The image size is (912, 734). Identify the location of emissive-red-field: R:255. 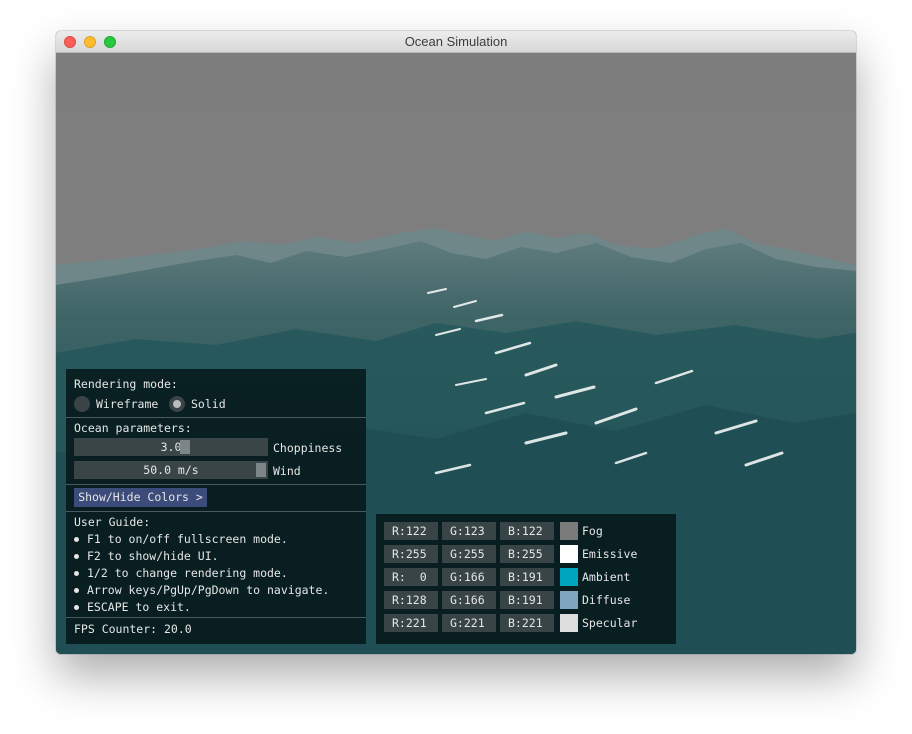
(411, 554).